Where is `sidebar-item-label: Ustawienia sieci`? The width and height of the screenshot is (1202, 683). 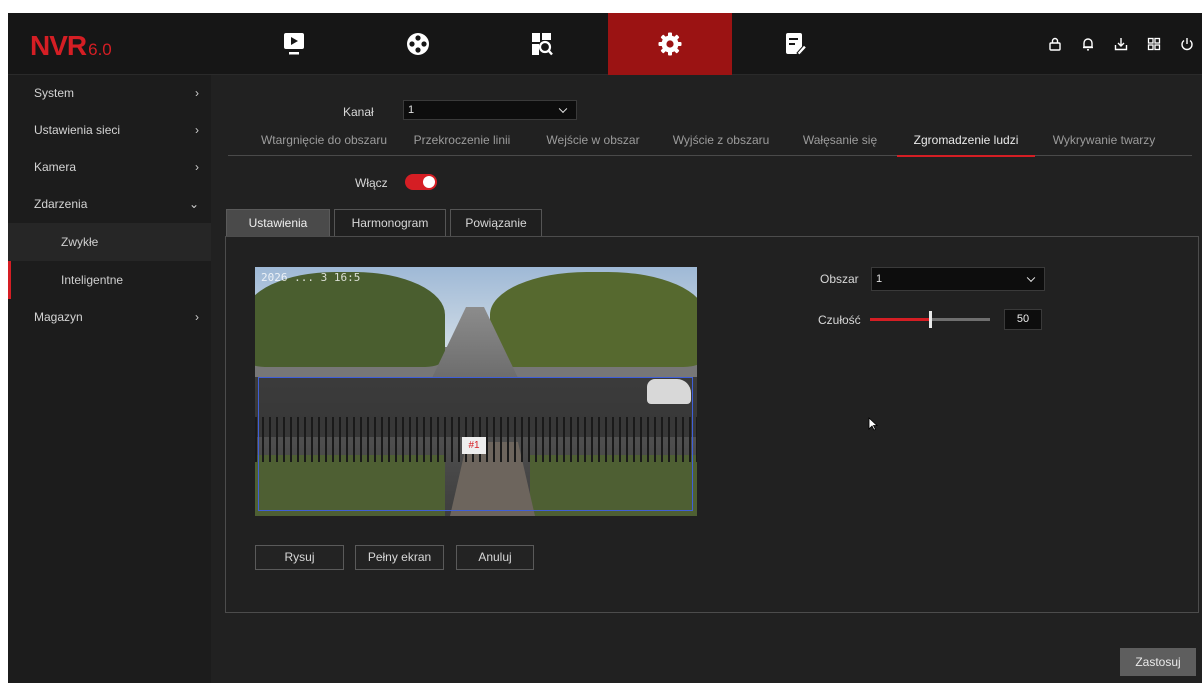 sidebar-item-label: Ustawienia sieci is located at coordinates (77, 130).